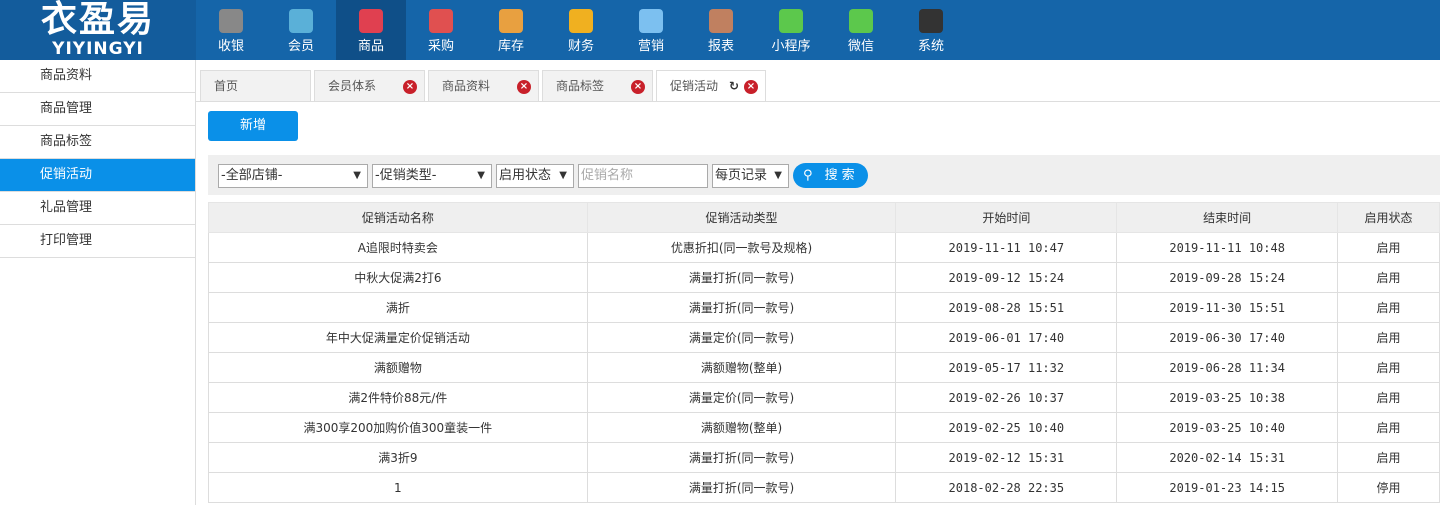 This screenshot has width=1440, height=505. I want to click on search-button: ⚲ 搜索, so click(830, 175).